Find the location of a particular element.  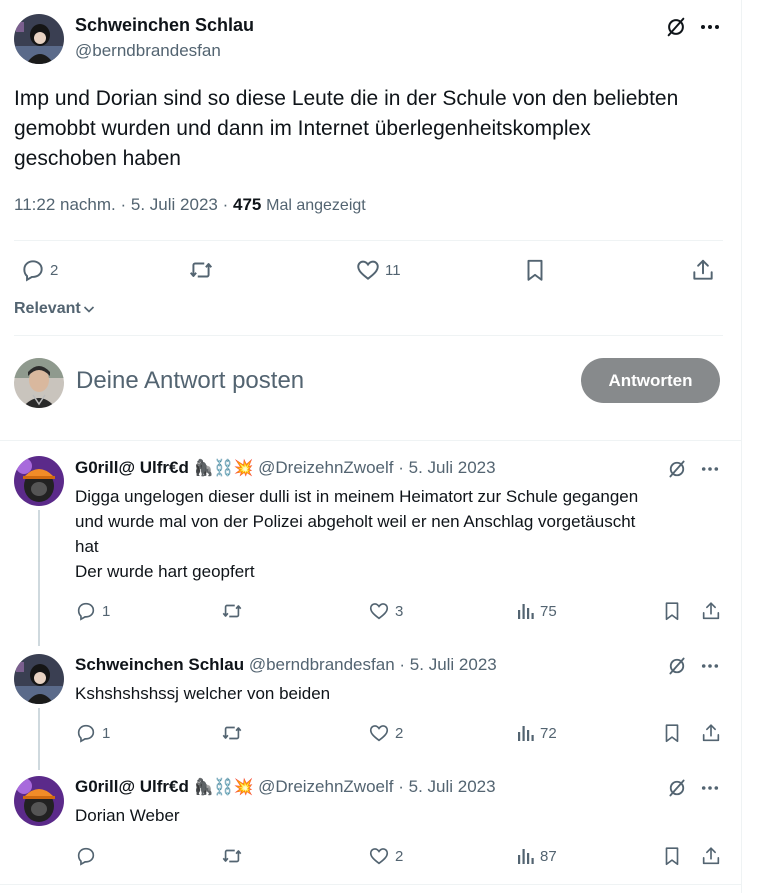

sort-dropdown: Relevant is located at coordinates (55, 309).